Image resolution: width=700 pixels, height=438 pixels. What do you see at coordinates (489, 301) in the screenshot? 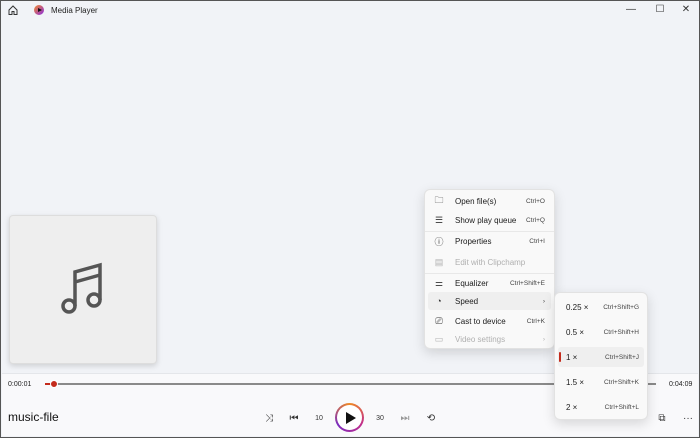
I see `menu-item-speed: ◔ Speed ›` at bounding box center [489, 301].